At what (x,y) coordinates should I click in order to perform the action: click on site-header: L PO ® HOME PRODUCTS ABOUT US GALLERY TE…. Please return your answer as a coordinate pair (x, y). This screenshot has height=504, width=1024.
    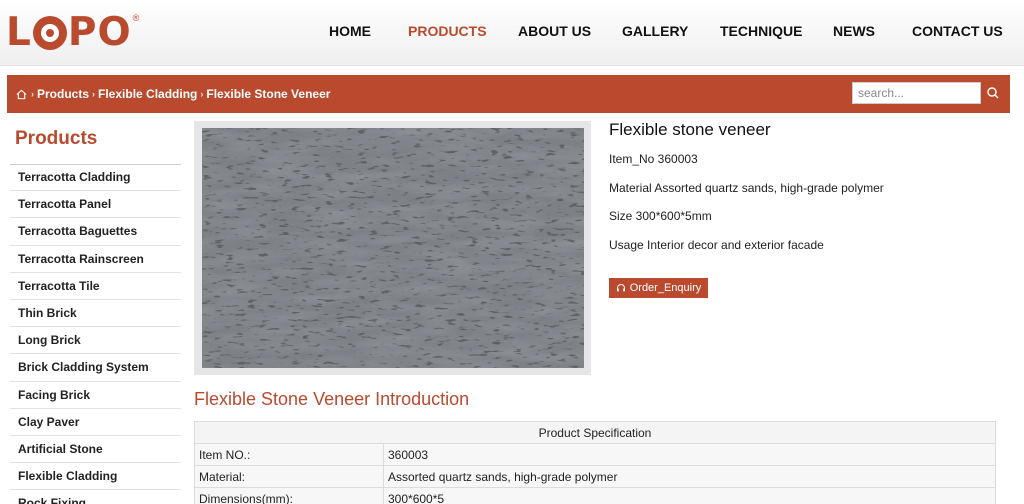
    Looking at the image, I should click on (512, 33).